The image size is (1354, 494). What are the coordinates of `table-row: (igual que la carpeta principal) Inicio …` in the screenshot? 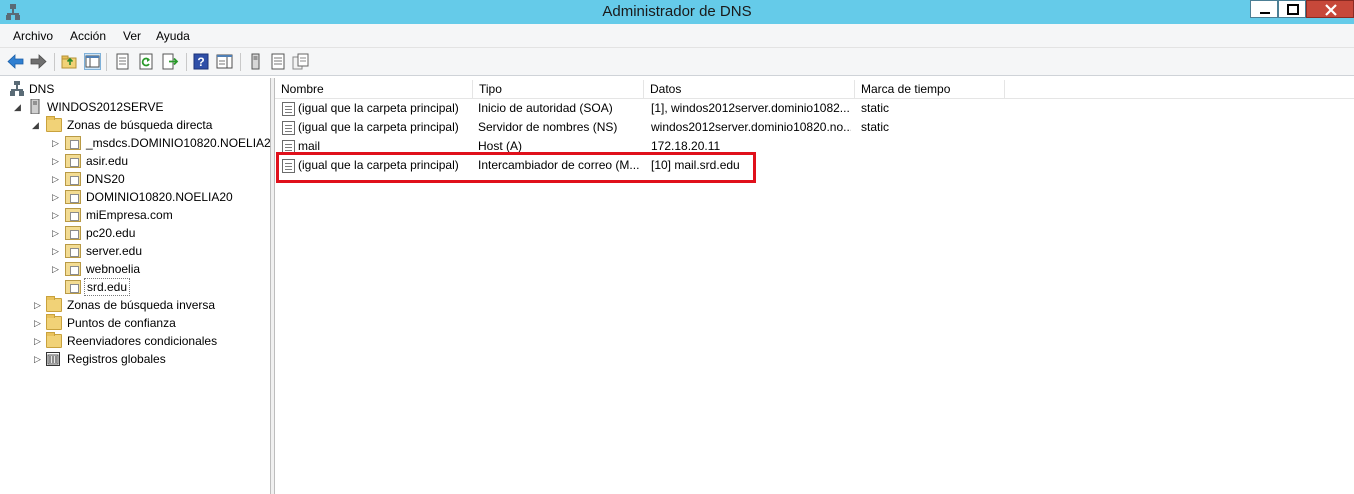 It's located at (814, 108).